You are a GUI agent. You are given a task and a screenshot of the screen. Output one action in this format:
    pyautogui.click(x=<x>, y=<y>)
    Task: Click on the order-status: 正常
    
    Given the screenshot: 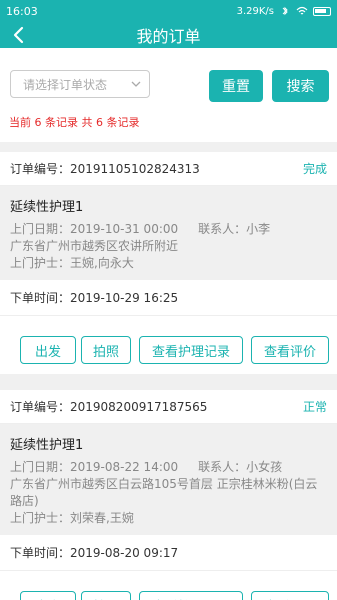 What is the action you would take?
    pyautogui.click(x=314, y=407)
    